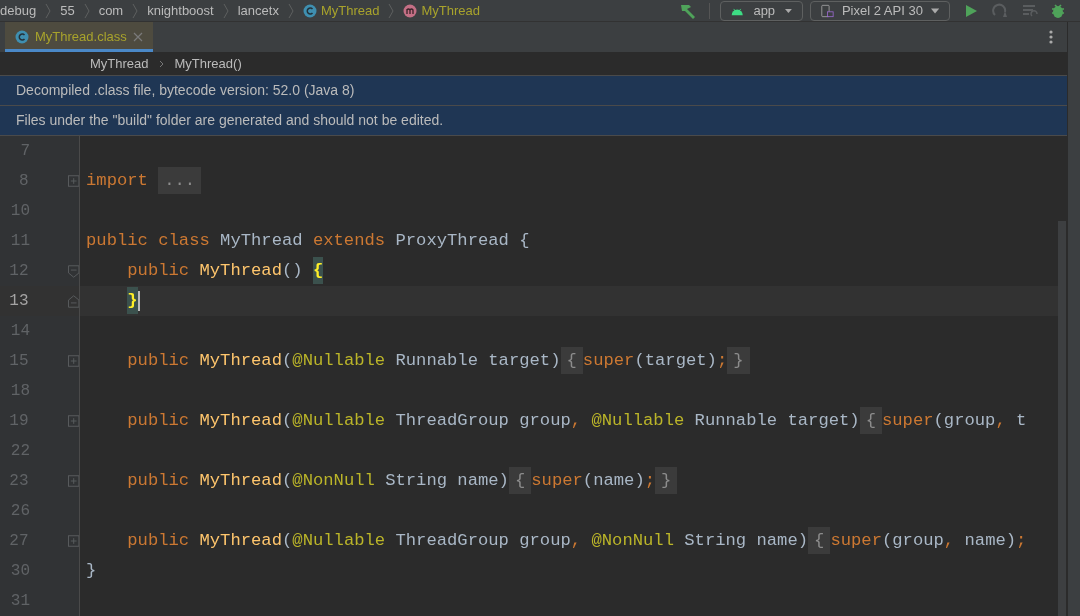 The height and width of the screenshot is (616, 1080). Describe the element at coordinates (67, 10) in the screenshot. I see `breadcrumb-item: 55` at that location.